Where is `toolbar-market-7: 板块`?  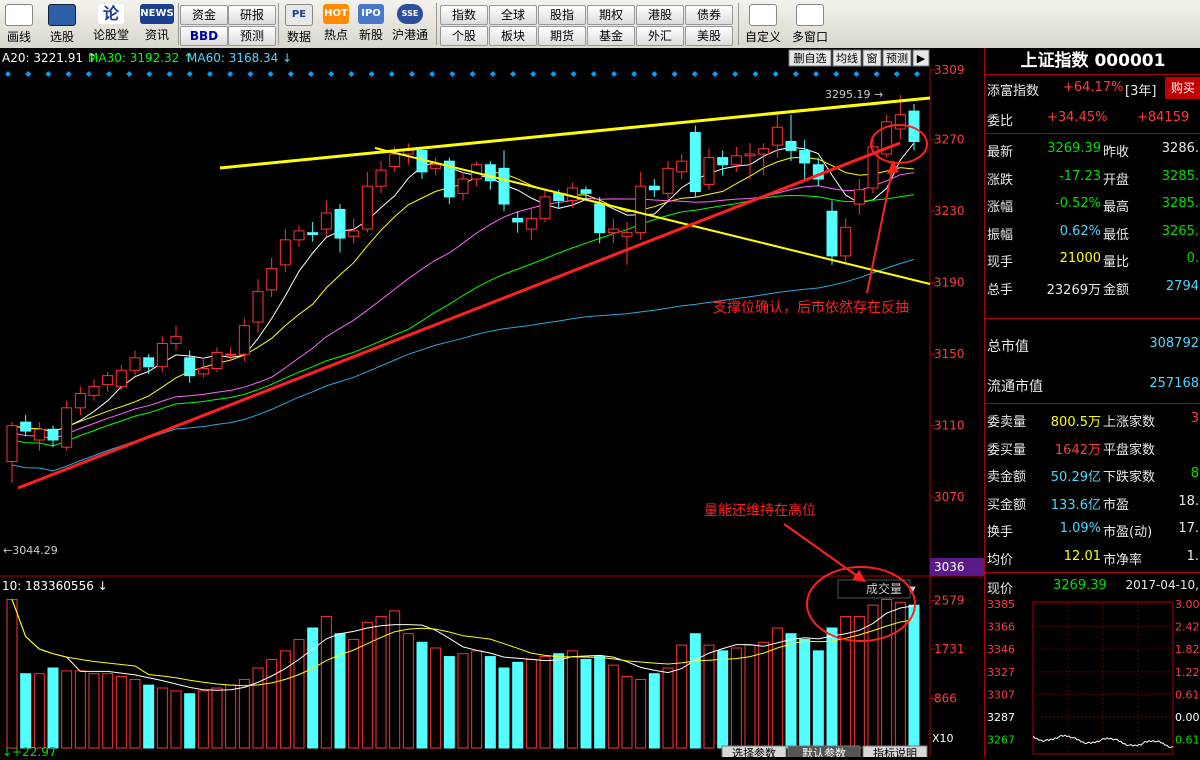 toolbar-market-7: 板块 is located at coordinates (513, 36).